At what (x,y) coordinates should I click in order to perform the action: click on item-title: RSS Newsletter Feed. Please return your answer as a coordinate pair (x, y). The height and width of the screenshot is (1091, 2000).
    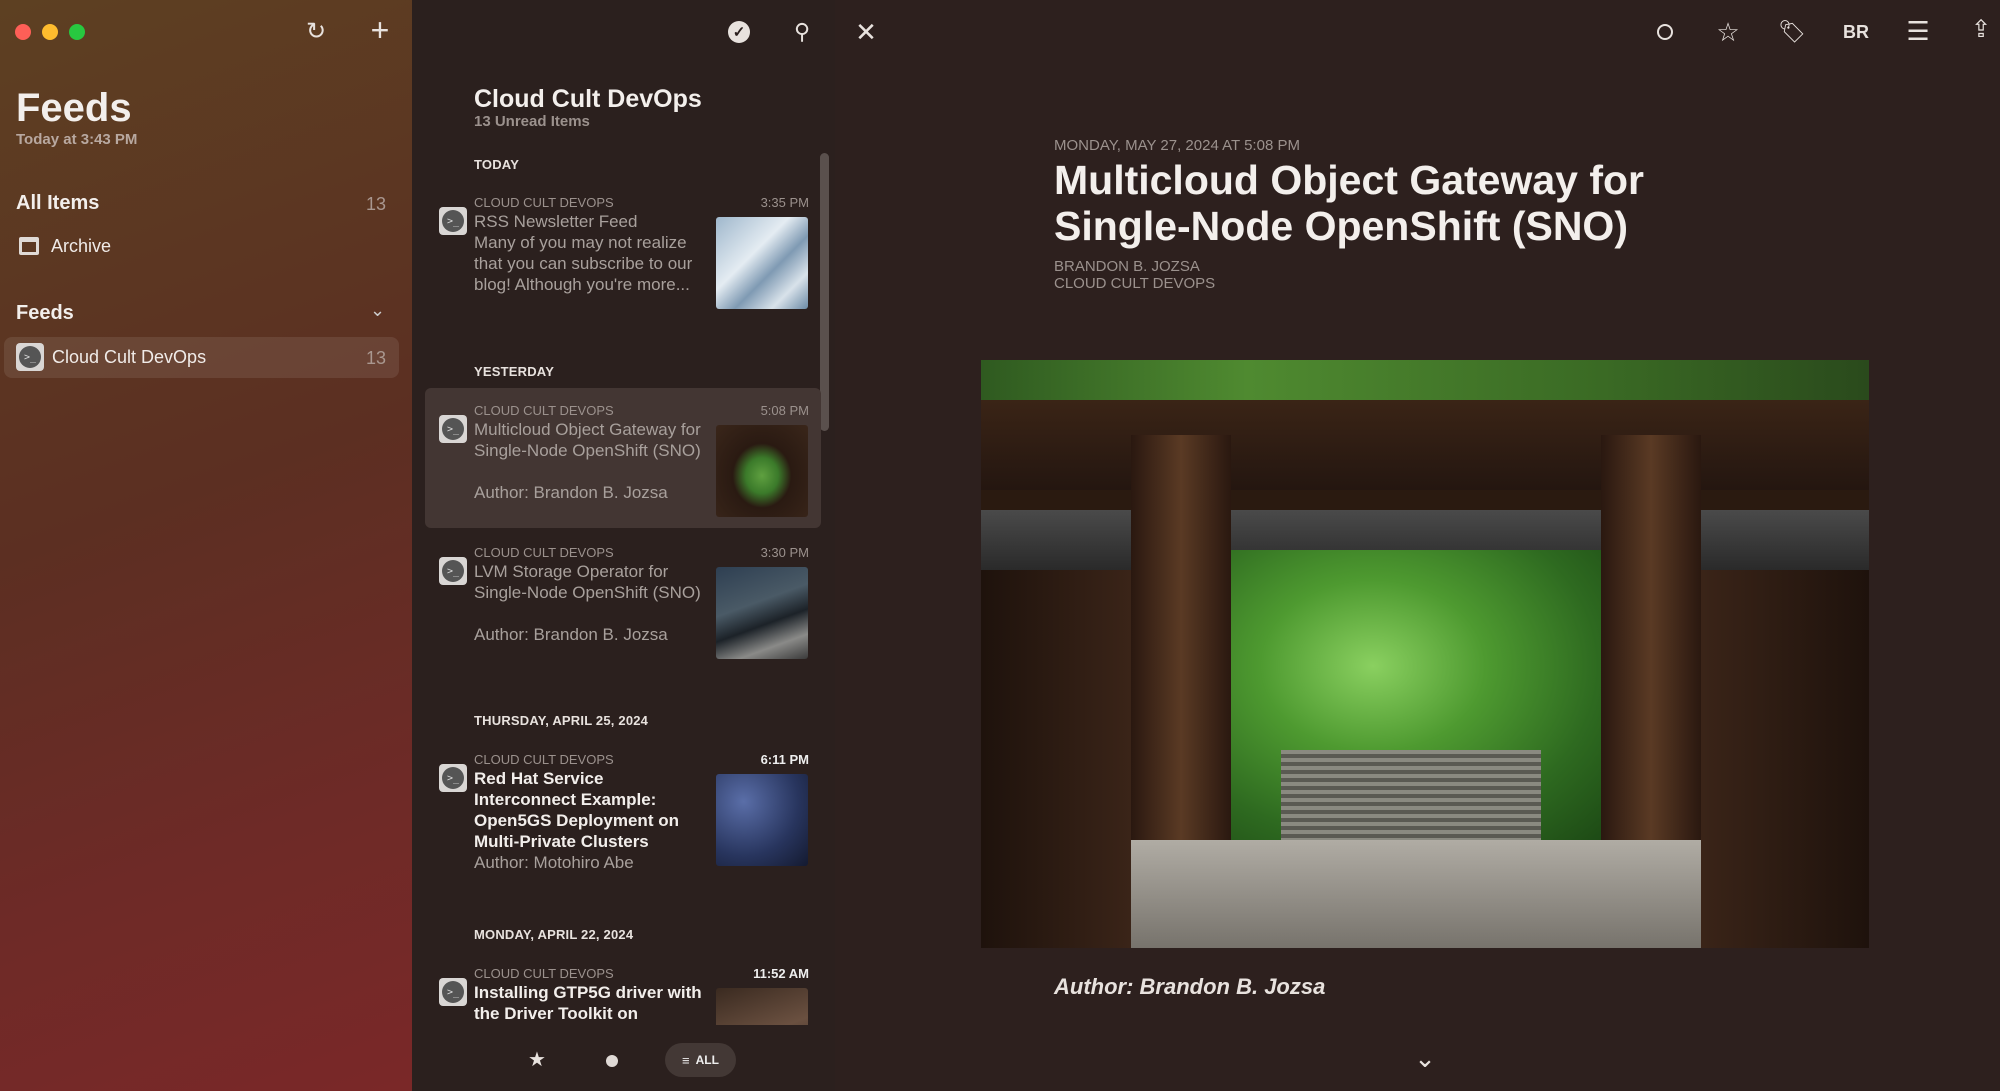
    Looking at the image, I should click on (556, 221).